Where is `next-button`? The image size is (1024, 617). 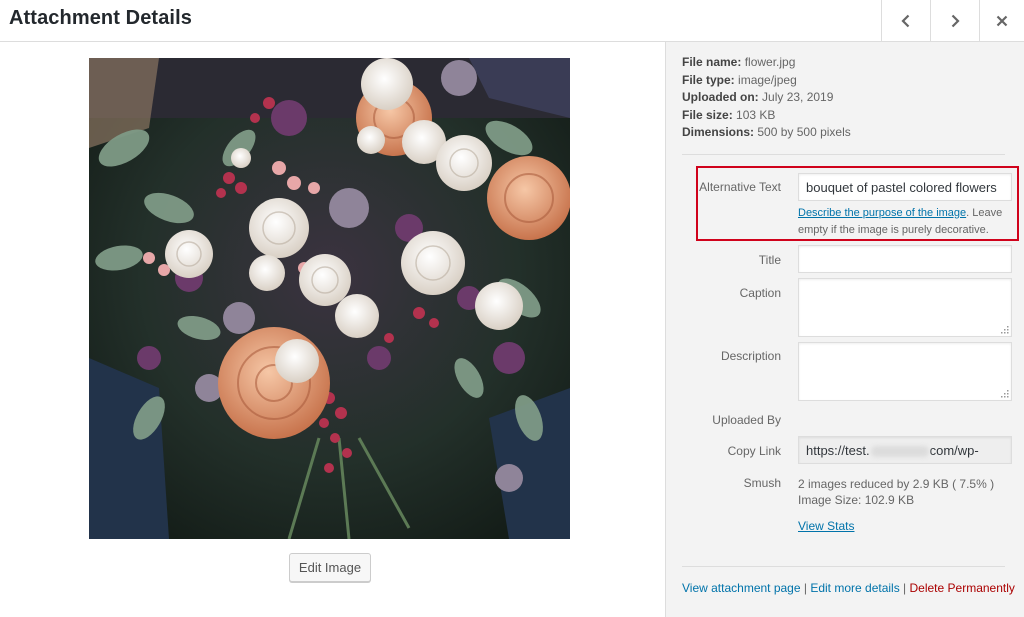 next-button is located at coordinates (954, 20).